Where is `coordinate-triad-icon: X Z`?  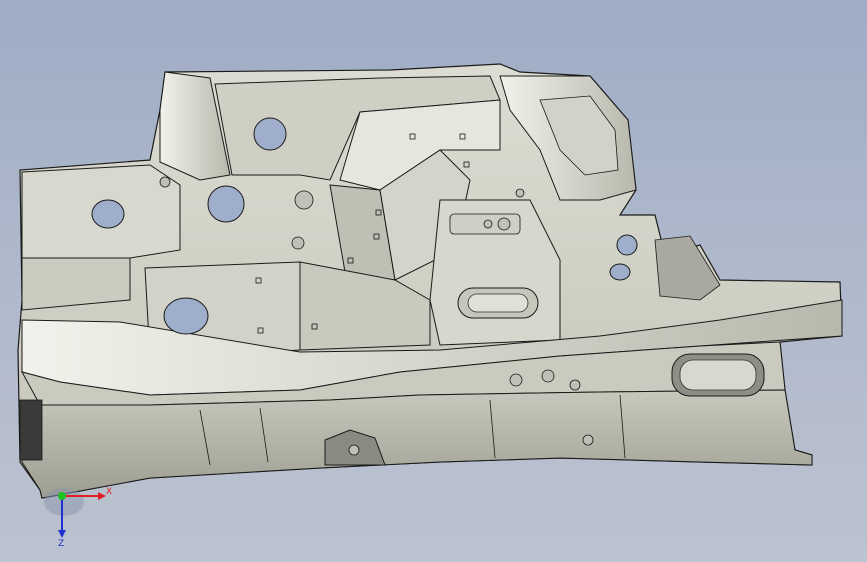
coordinate-triad-icon: X Z is located at coordinates (78, 516).